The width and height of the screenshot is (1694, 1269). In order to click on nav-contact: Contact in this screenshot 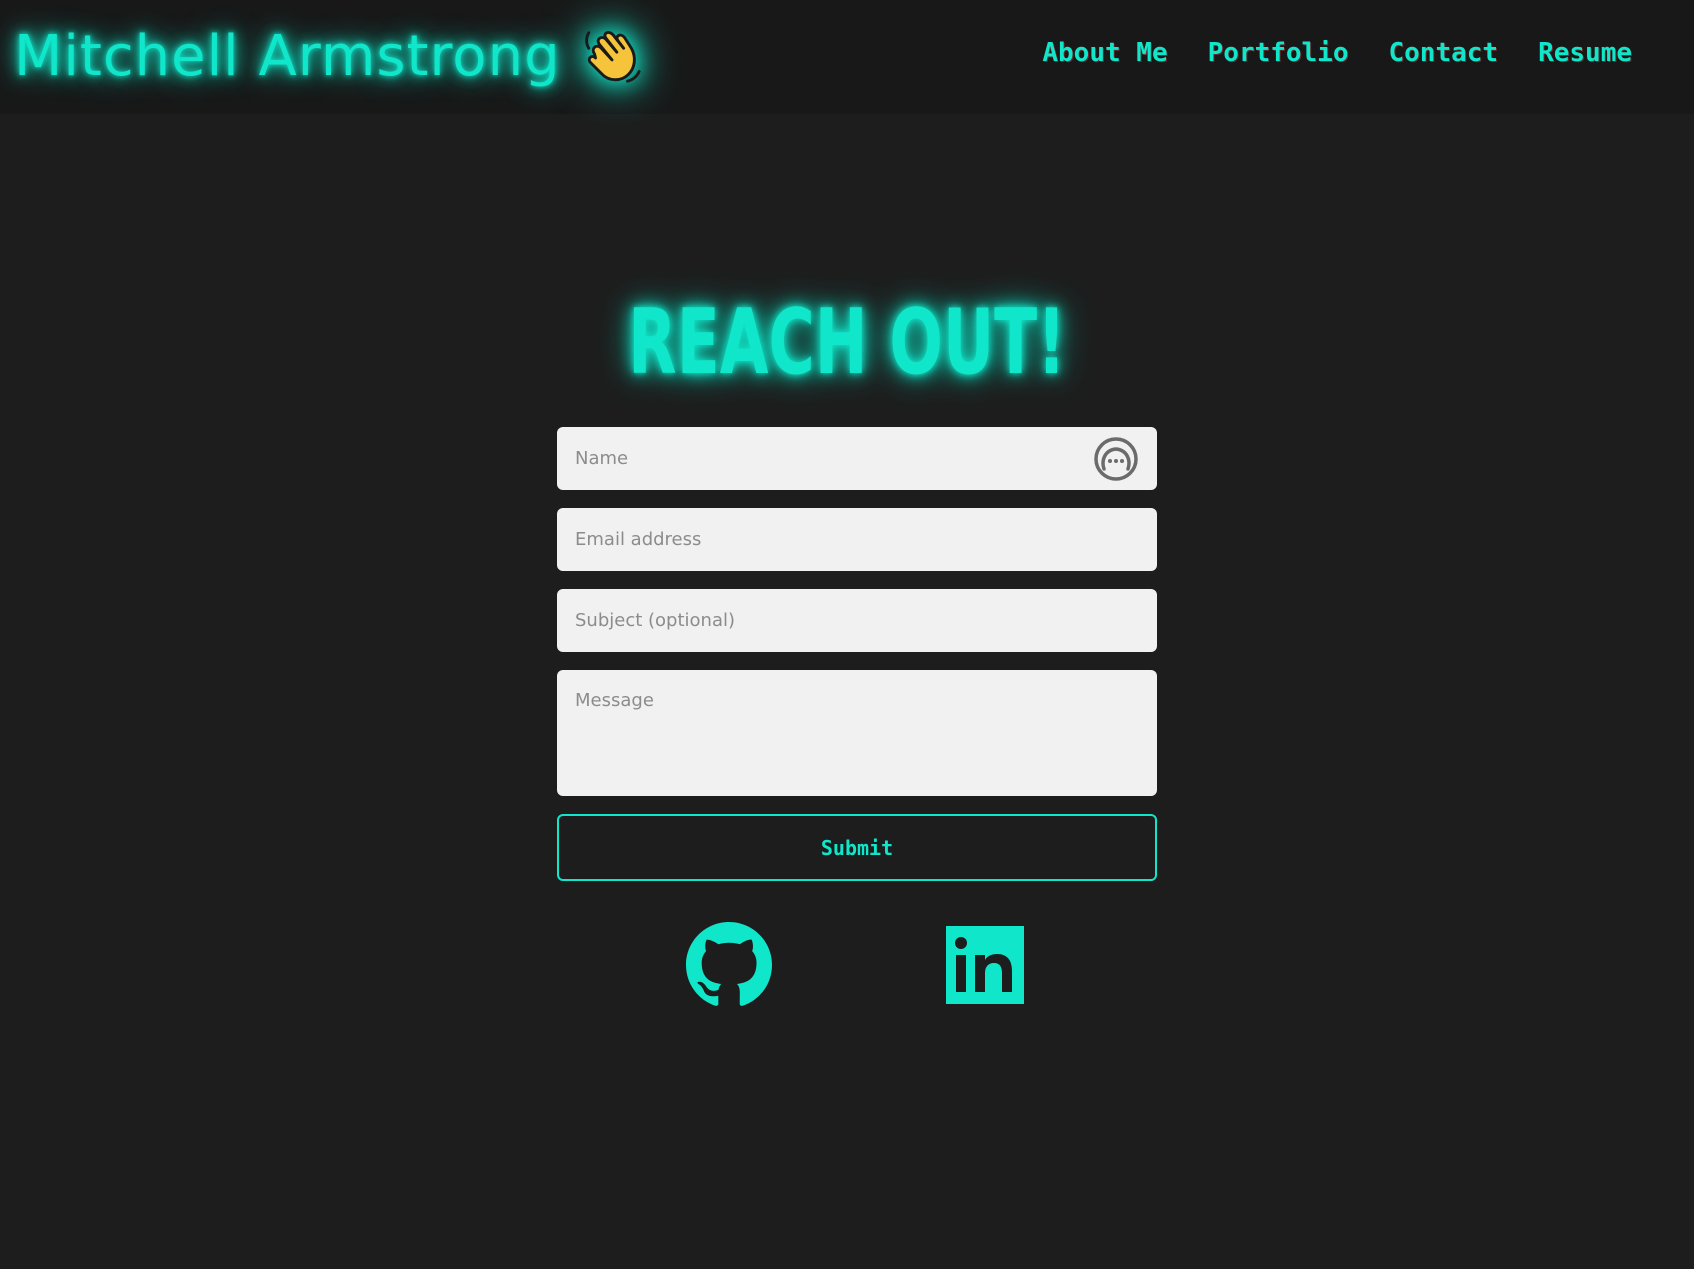, I will do `click(1444, 53)`.